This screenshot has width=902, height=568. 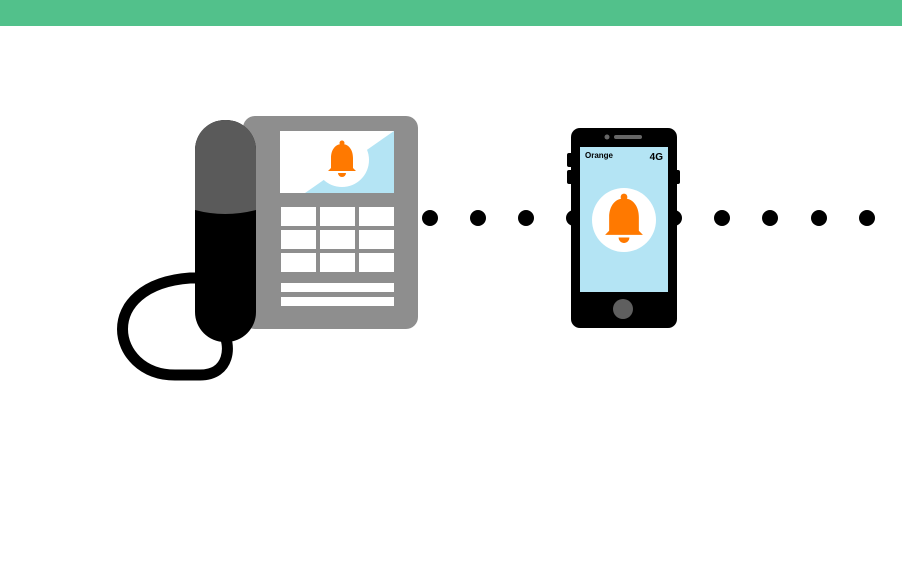 I want to click on home-button, so click(x=623, y=309).